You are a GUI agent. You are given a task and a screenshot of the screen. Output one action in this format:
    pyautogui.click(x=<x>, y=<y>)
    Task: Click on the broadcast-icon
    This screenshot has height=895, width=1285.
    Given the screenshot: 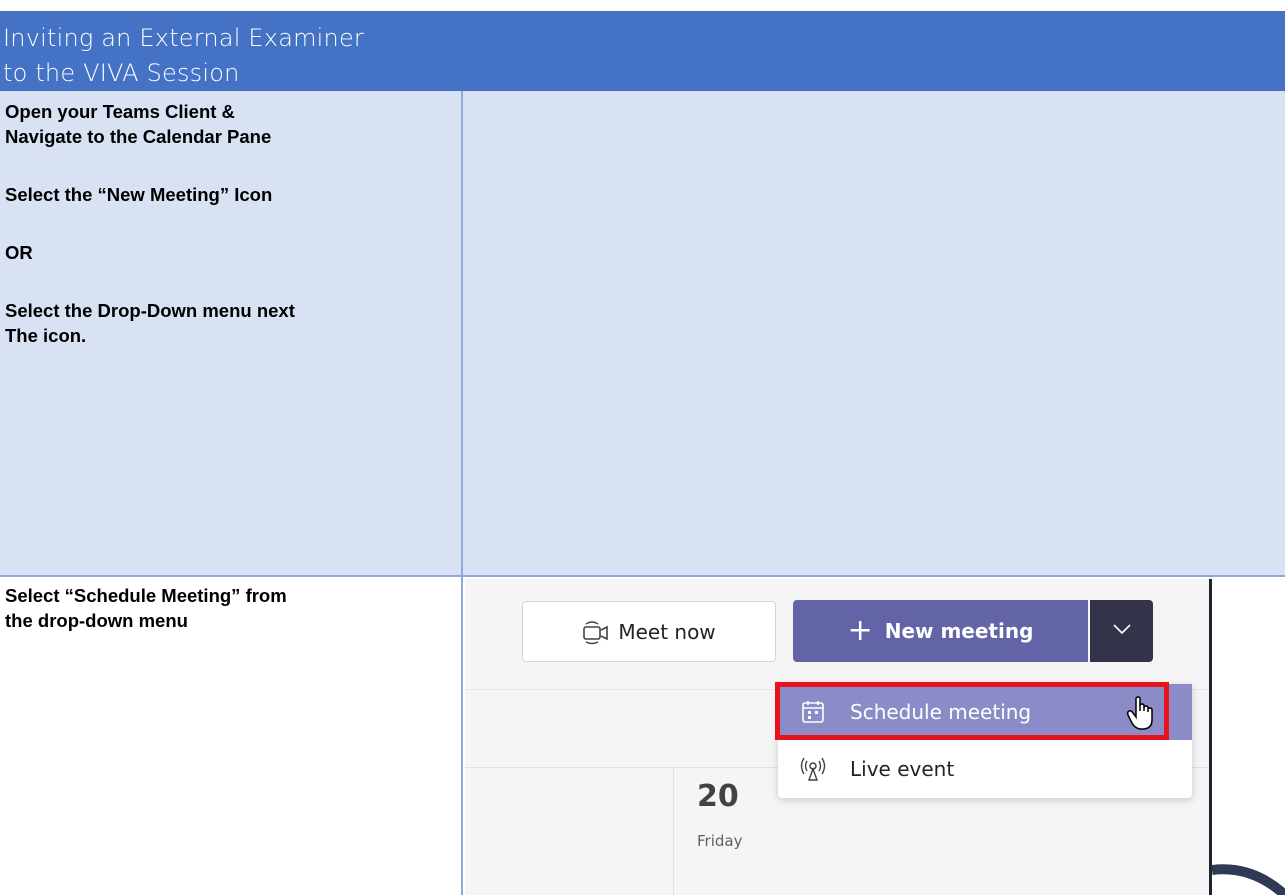 What is the action you would take?
    pyautogui.click(x=813, y=769)
    